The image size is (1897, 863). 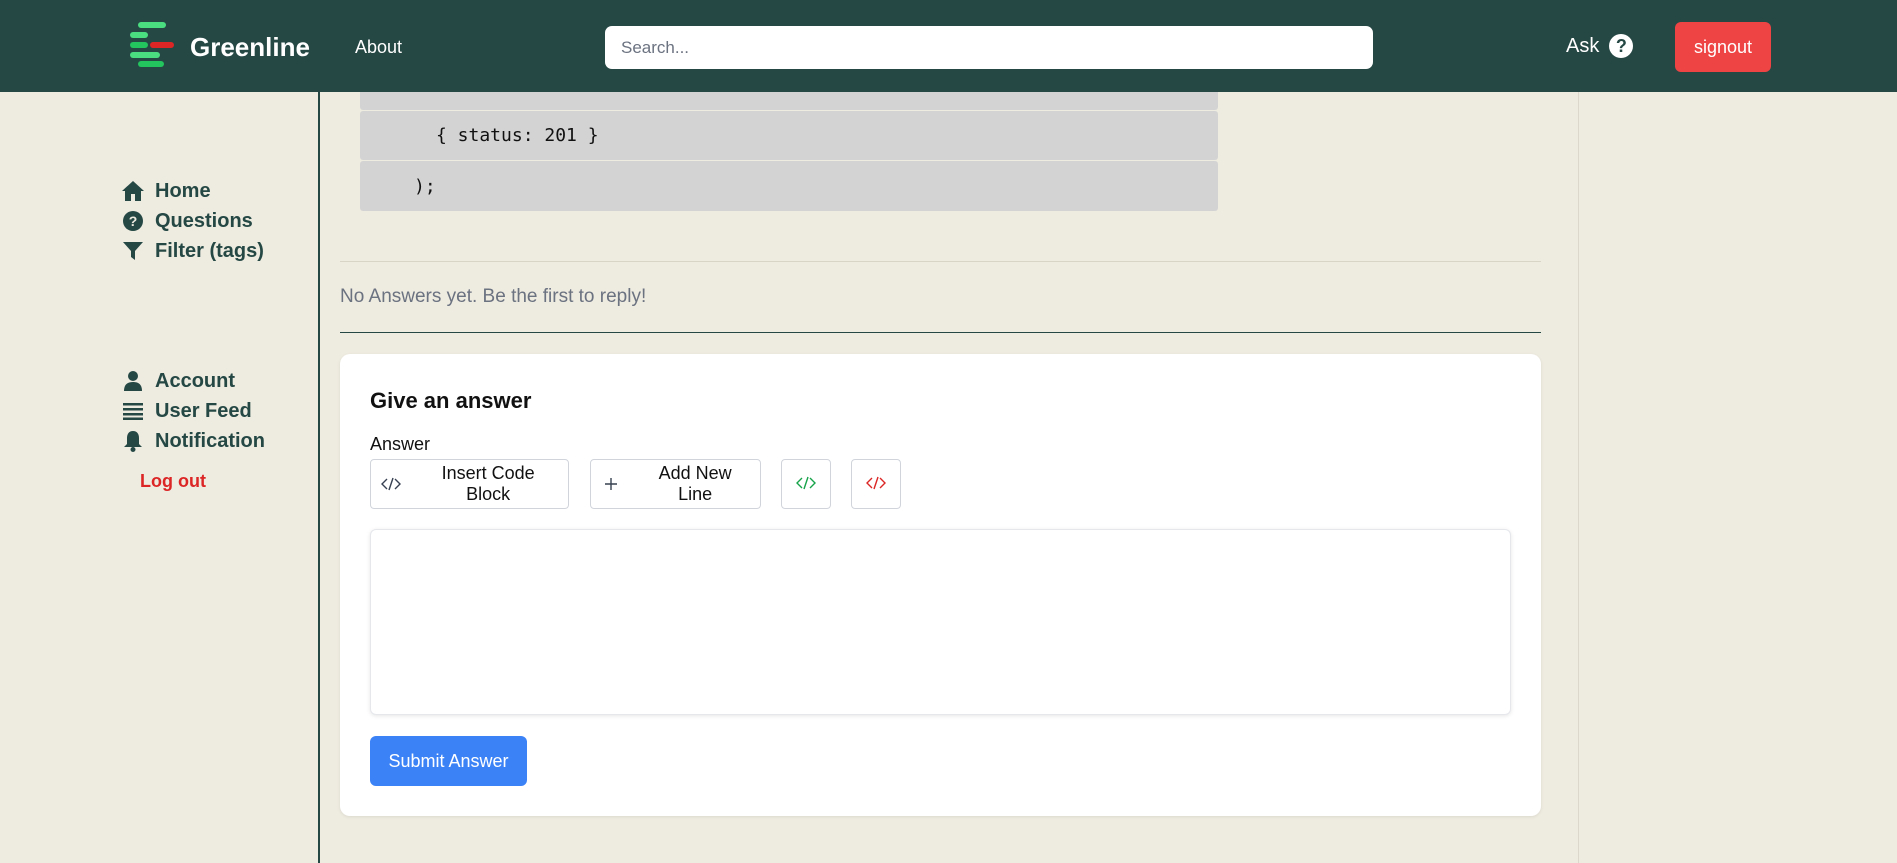 What do you see at coordinates (451, 400) in the screenshot?
I see `answer-form-title: Give an answer` at bounding box center [451, 400].